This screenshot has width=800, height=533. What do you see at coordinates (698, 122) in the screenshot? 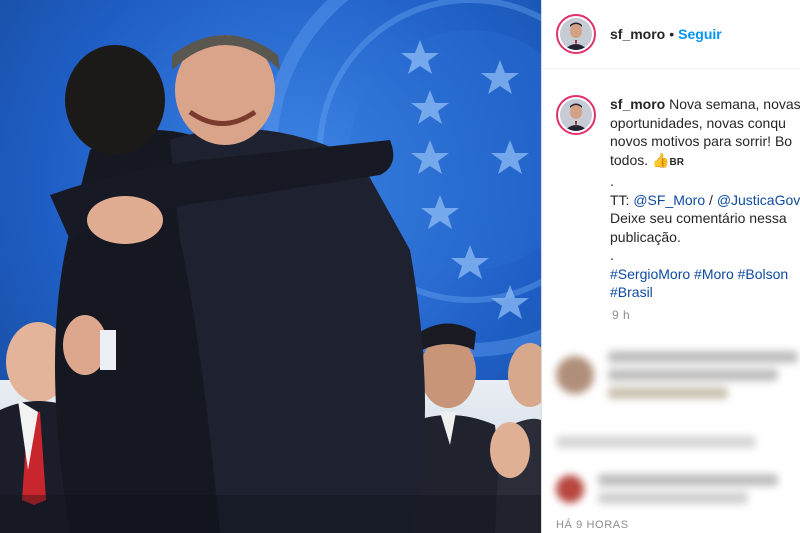
I see `caption-line-2: oportunidades, novas conqu` at bounding box center [698, 122].